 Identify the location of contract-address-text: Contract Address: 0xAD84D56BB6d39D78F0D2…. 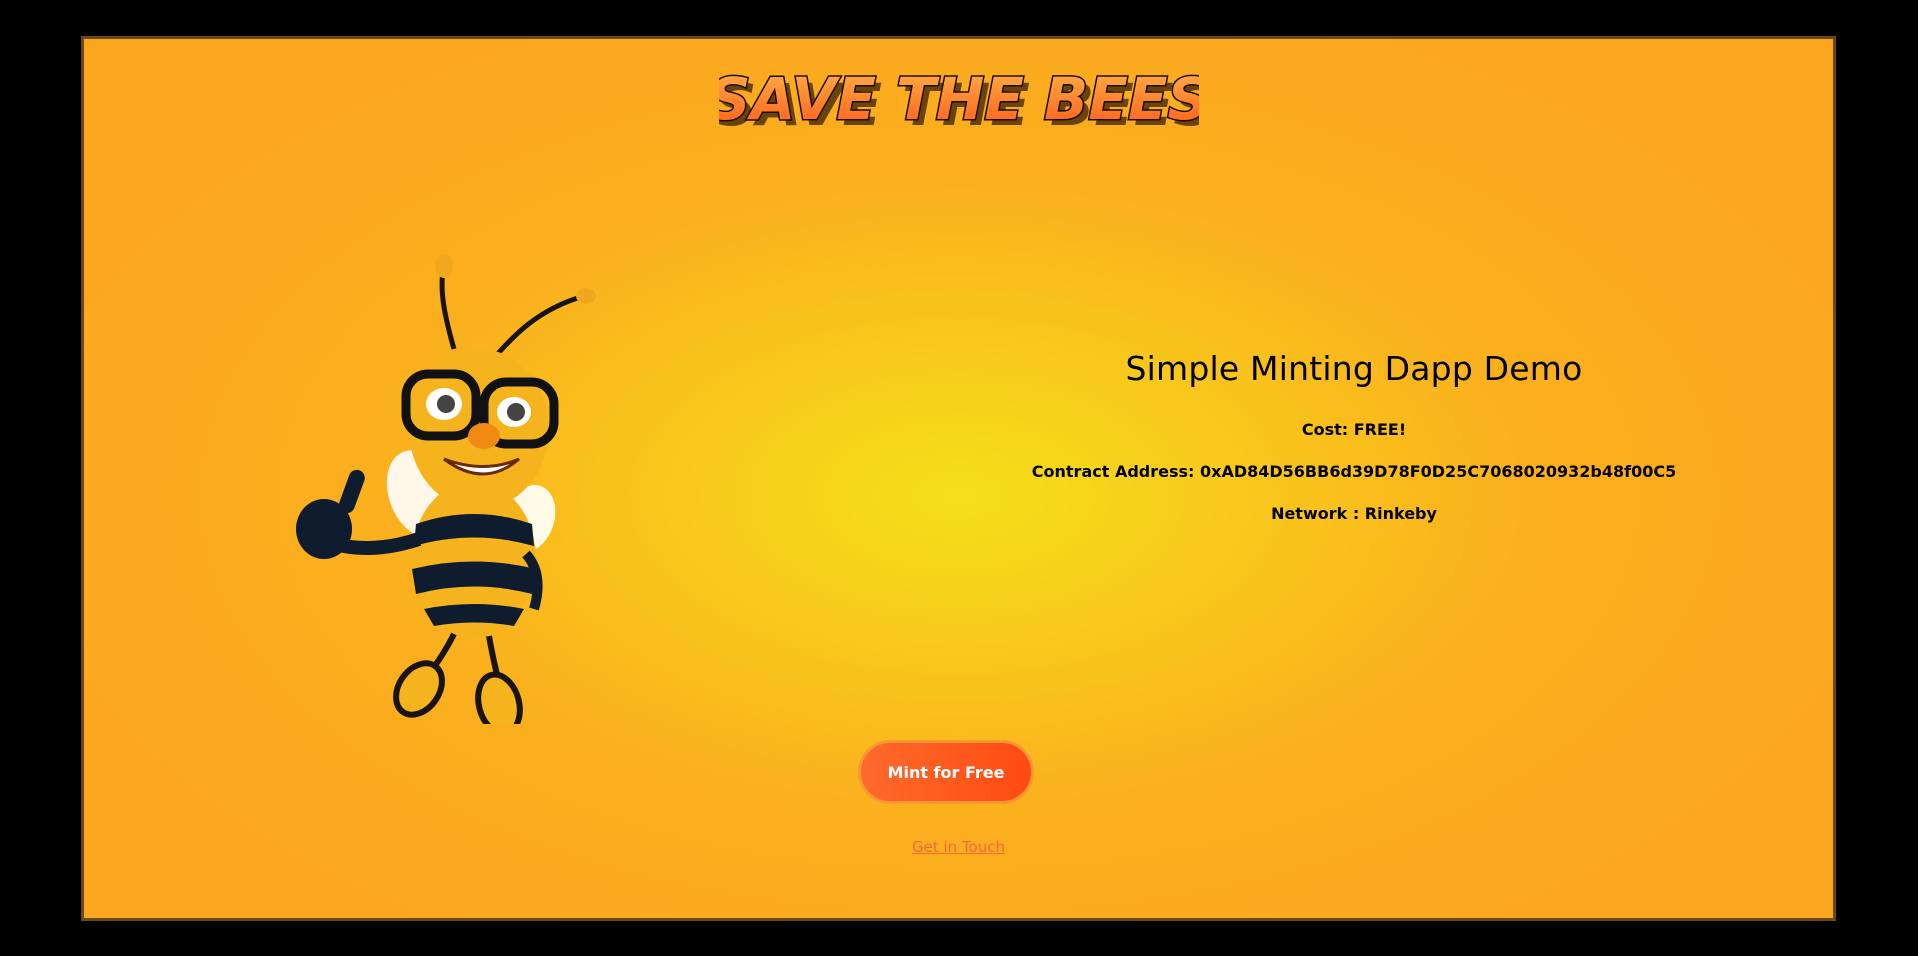
(1354, 471).